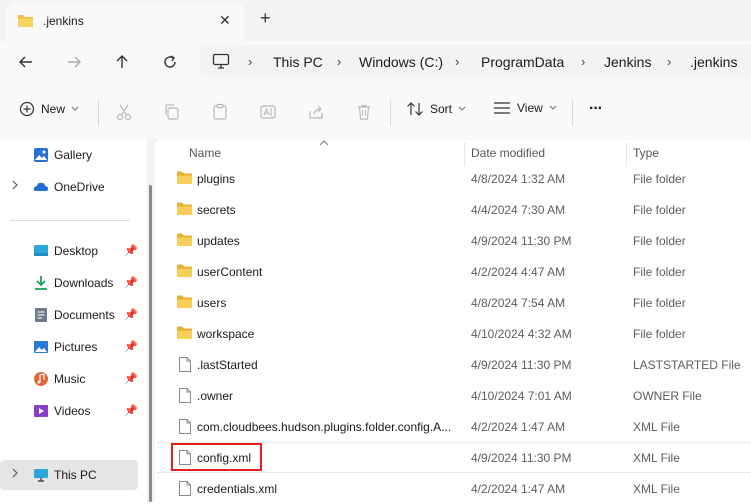 The image size is (751, 504). Describe the element at coordinates (525, 108) in the screenshot. I see `view-button: View` at that location.